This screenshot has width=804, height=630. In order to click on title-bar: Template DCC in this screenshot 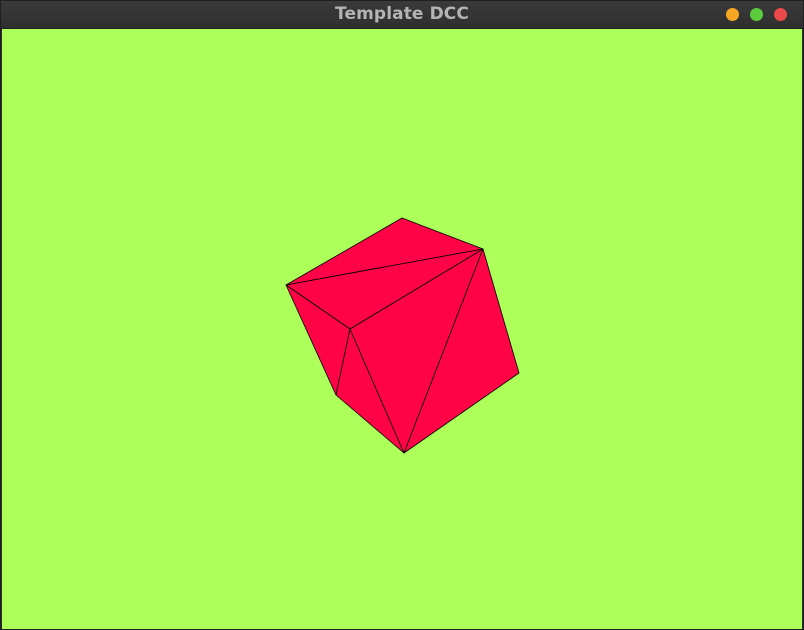, I will do `click(402, 15)`.